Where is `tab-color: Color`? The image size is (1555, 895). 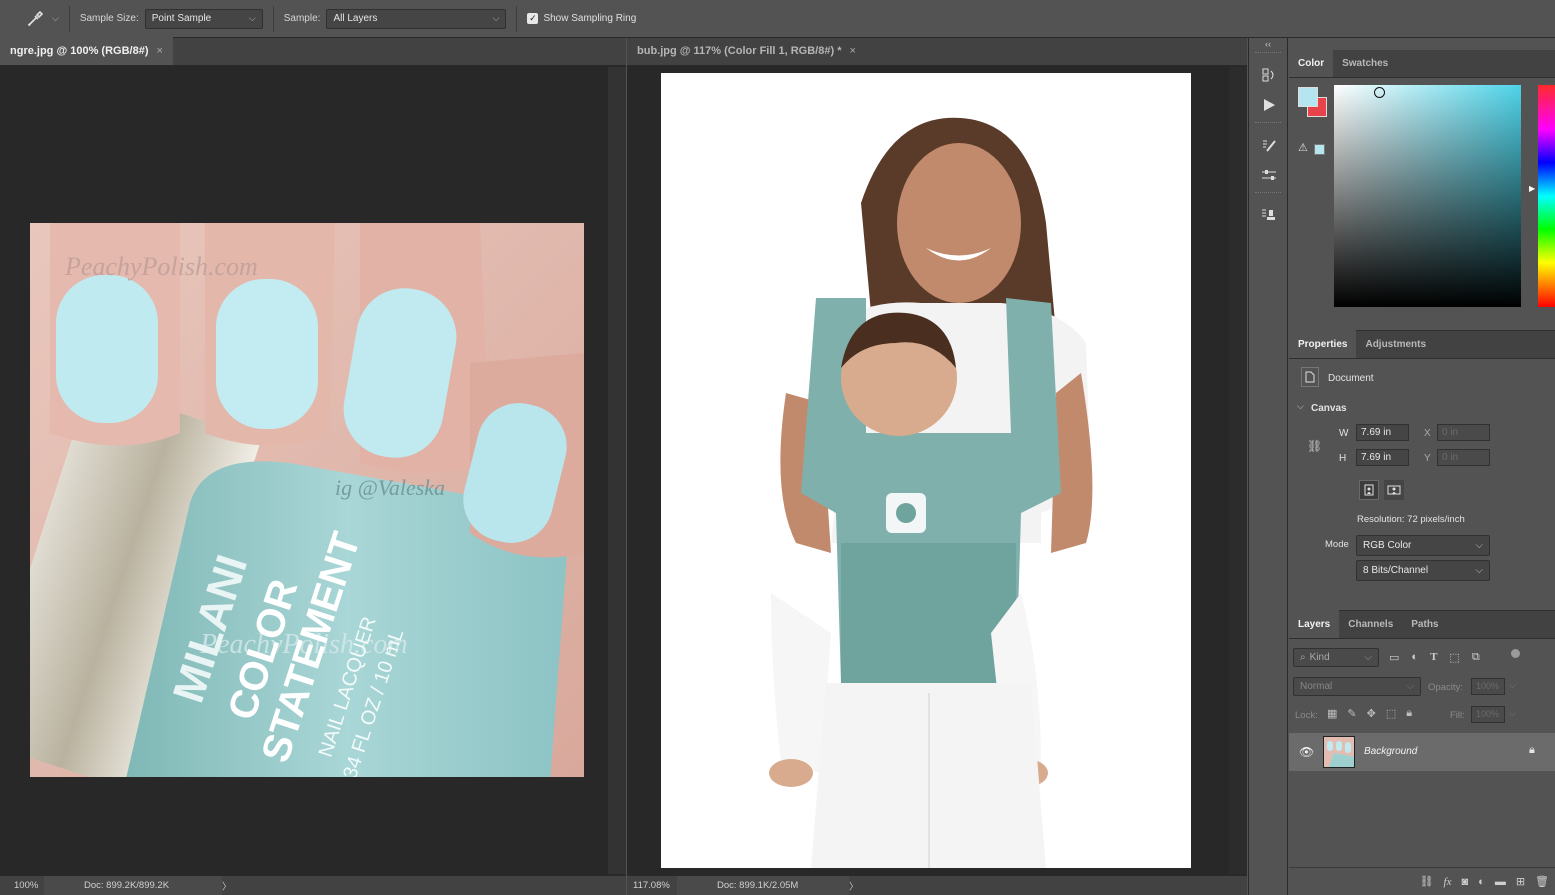 tab-color: Color is located at coordinates (1311, 63).